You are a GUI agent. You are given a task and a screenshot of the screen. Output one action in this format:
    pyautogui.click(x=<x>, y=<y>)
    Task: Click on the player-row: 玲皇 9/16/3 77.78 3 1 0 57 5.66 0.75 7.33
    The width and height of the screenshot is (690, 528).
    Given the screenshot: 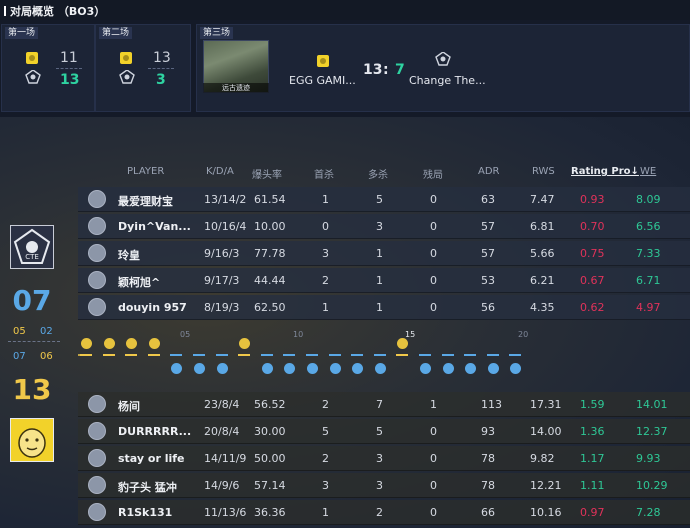 What is the action you would take?
    pyautogui.click(x=384, y=253)
    